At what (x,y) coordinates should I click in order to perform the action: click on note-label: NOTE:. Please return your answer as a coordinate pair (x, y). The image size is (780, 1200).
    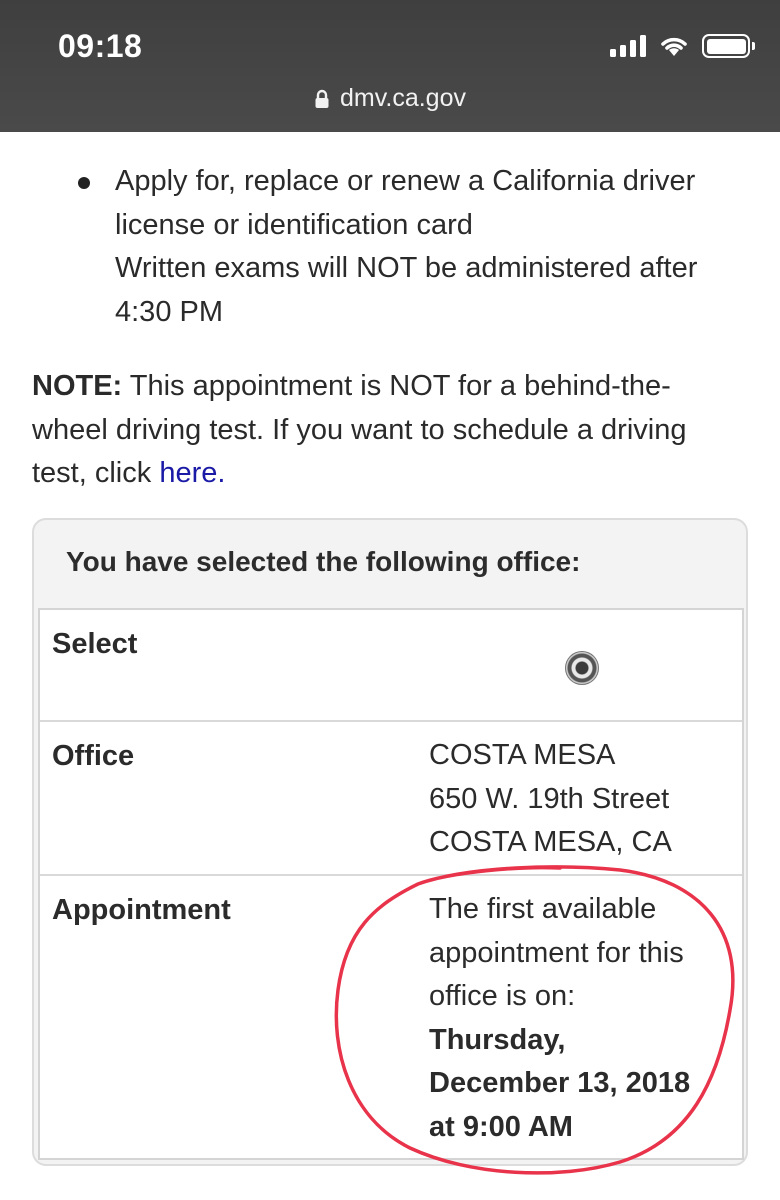
    Looking at the image, I should click on (77, 386).